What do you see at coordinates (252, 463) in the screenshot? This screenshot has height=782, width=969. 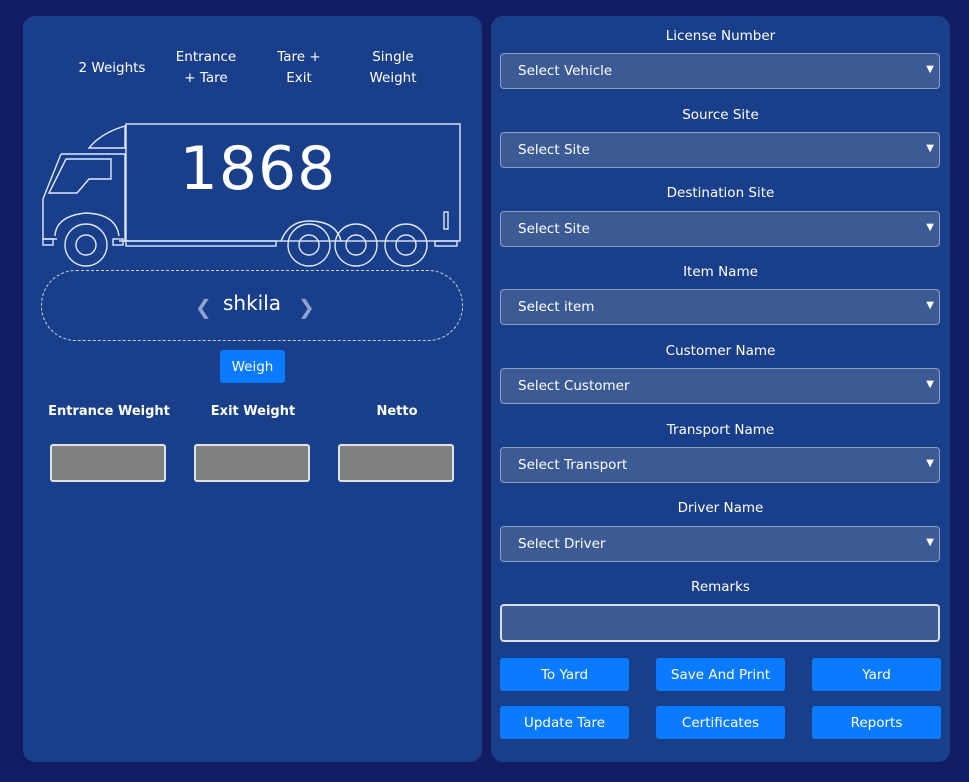 I see `exit-weight-field` at bounding box center [252, 463].